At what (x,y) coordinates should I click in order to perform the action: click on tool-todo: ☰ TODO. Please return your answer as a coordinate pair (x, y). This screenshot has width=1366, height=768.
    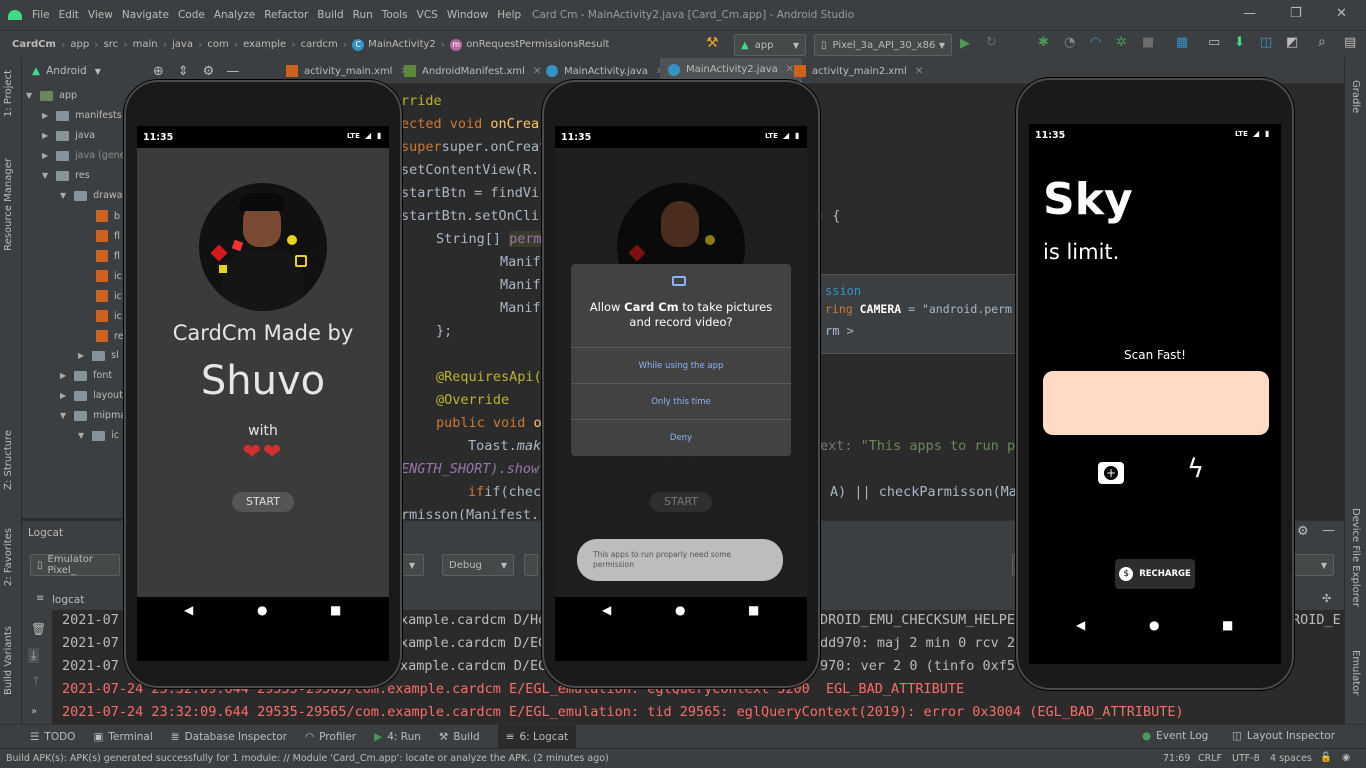
    Looking at the image, I should click on (52, 737).